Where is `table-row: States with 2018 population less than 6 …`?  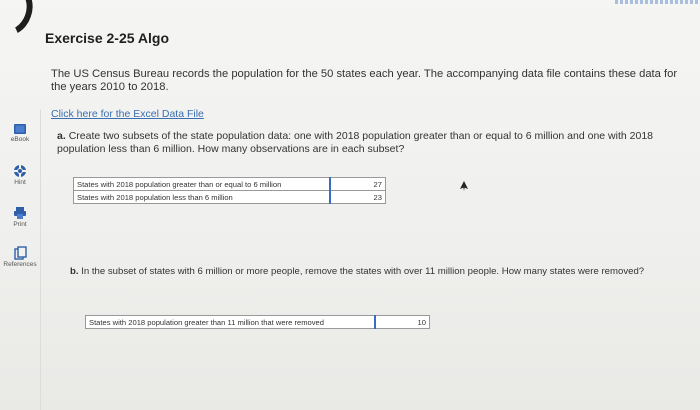
table-row: States with 2018 population less than 6 … is located at coordinates (230, 197).